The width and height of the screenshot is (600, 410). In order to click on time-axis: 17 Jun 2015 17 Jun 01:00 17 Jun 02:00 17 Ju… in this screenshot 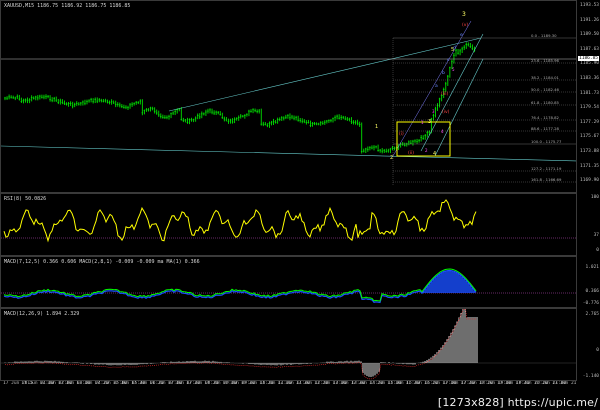, I will do `click(288, 386)`.